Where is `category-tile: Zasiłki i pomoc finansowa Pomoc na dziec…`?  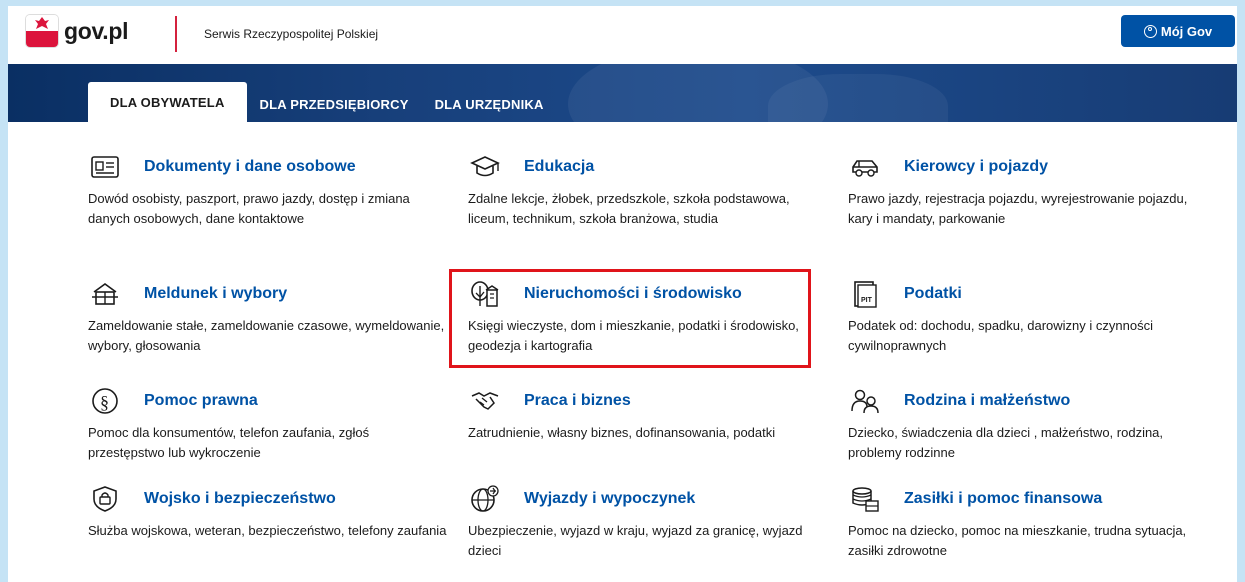
category-tile: Zasiłki i pomoc finansowa Pomoc na dziec… is located at coordinates (1028, 522).